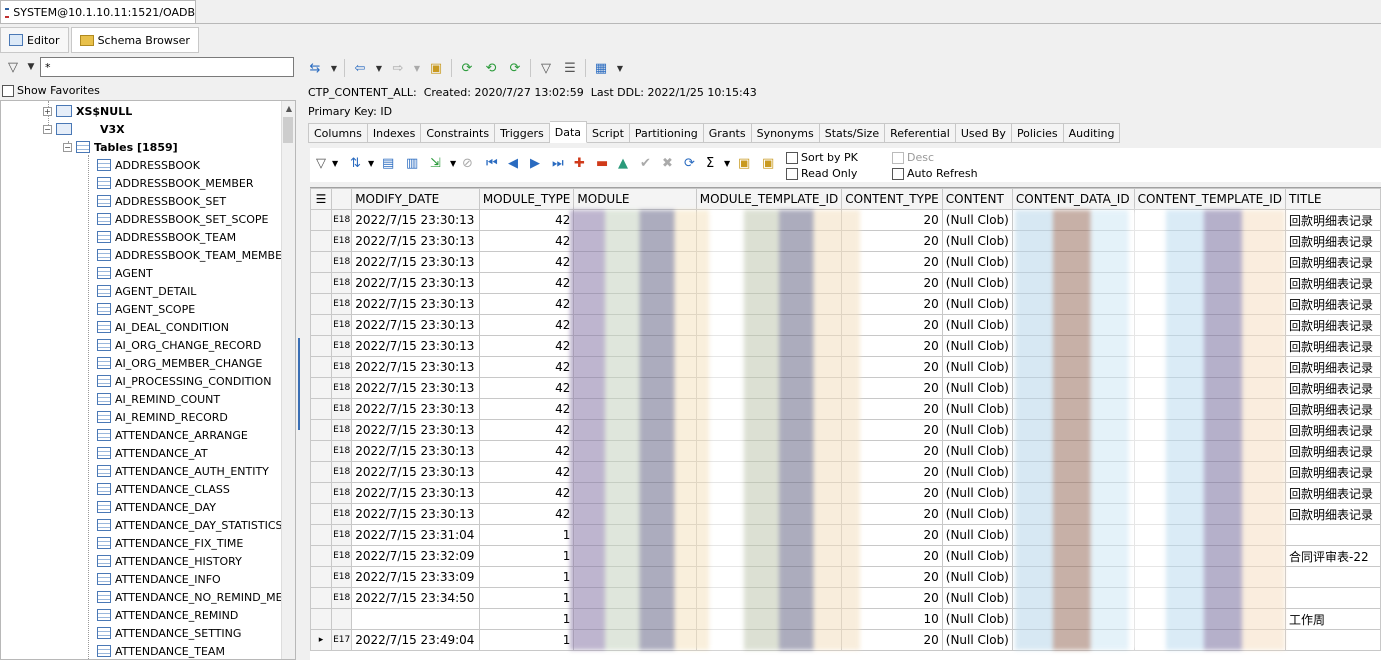 This screenshot has width=1381, height=660. What do you see at coordinates (31, 67) in the screenshot?
I see `filter-dropdown-icon: ▼` at bounding box center [31, 67].